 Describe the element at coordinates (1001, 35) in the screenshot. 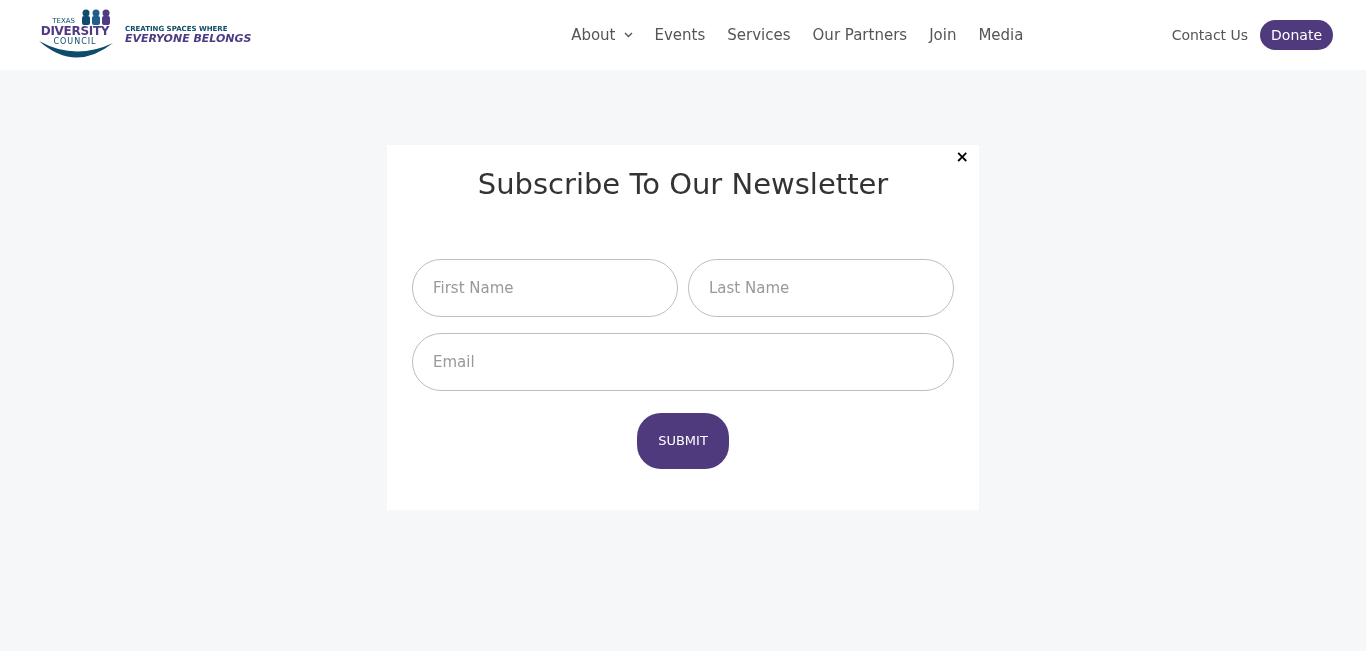

I see `nav-link: Media` at that location.